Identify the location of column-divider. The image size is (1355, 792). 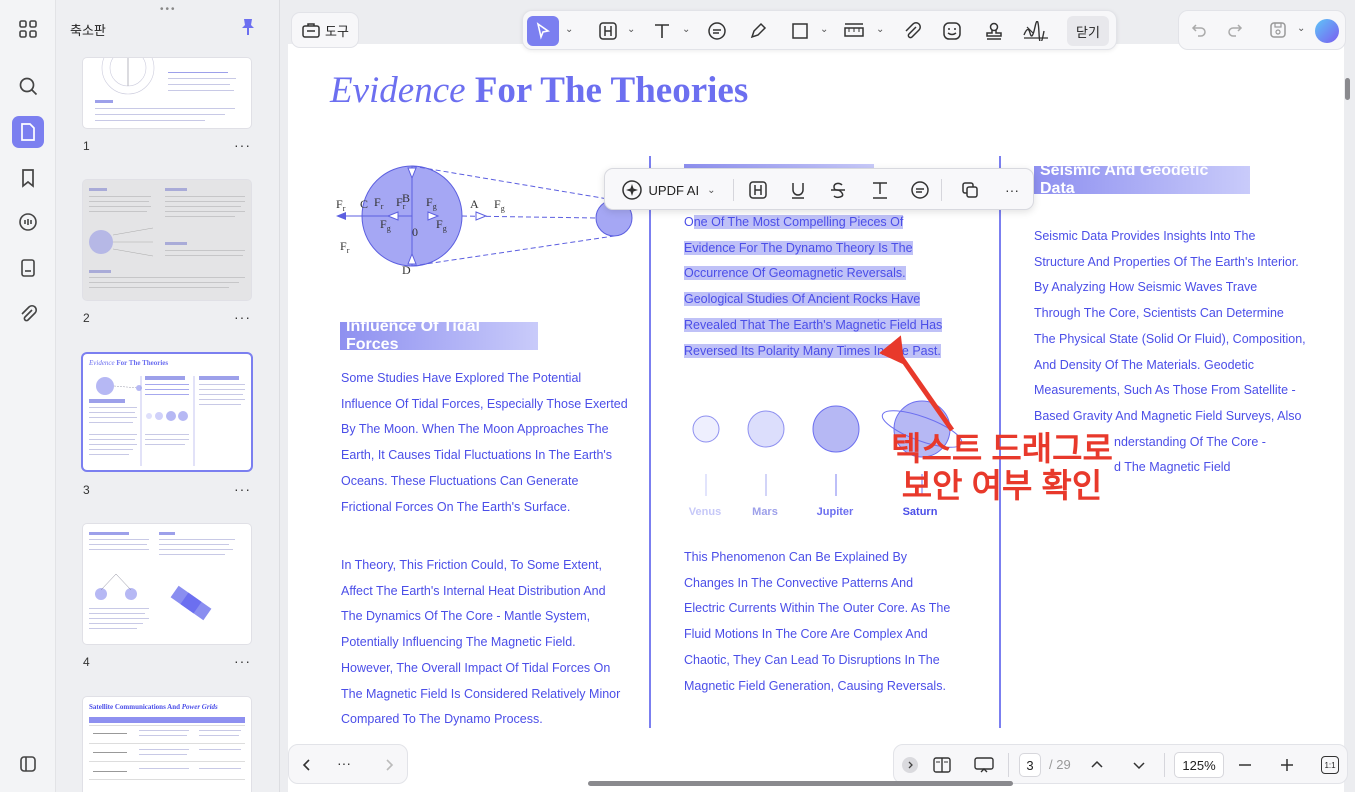
(650, 442).